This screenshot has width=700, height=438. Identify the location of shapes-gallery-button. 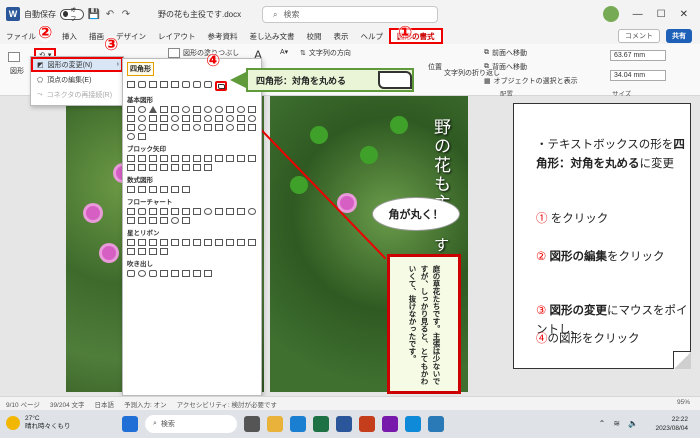
(14, 57).